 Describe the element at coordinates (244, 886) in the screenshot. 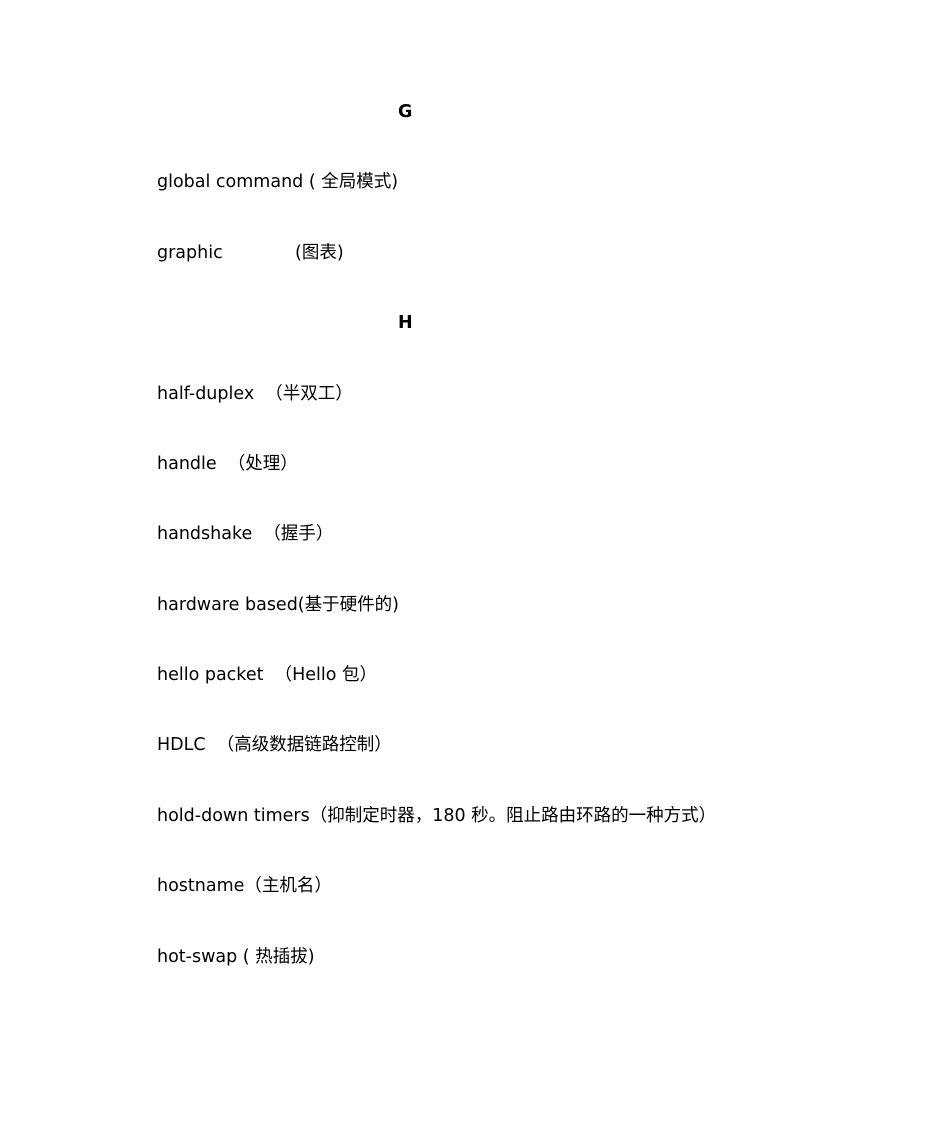

I see `glossary-entry: hostname（主机名）` at that location.